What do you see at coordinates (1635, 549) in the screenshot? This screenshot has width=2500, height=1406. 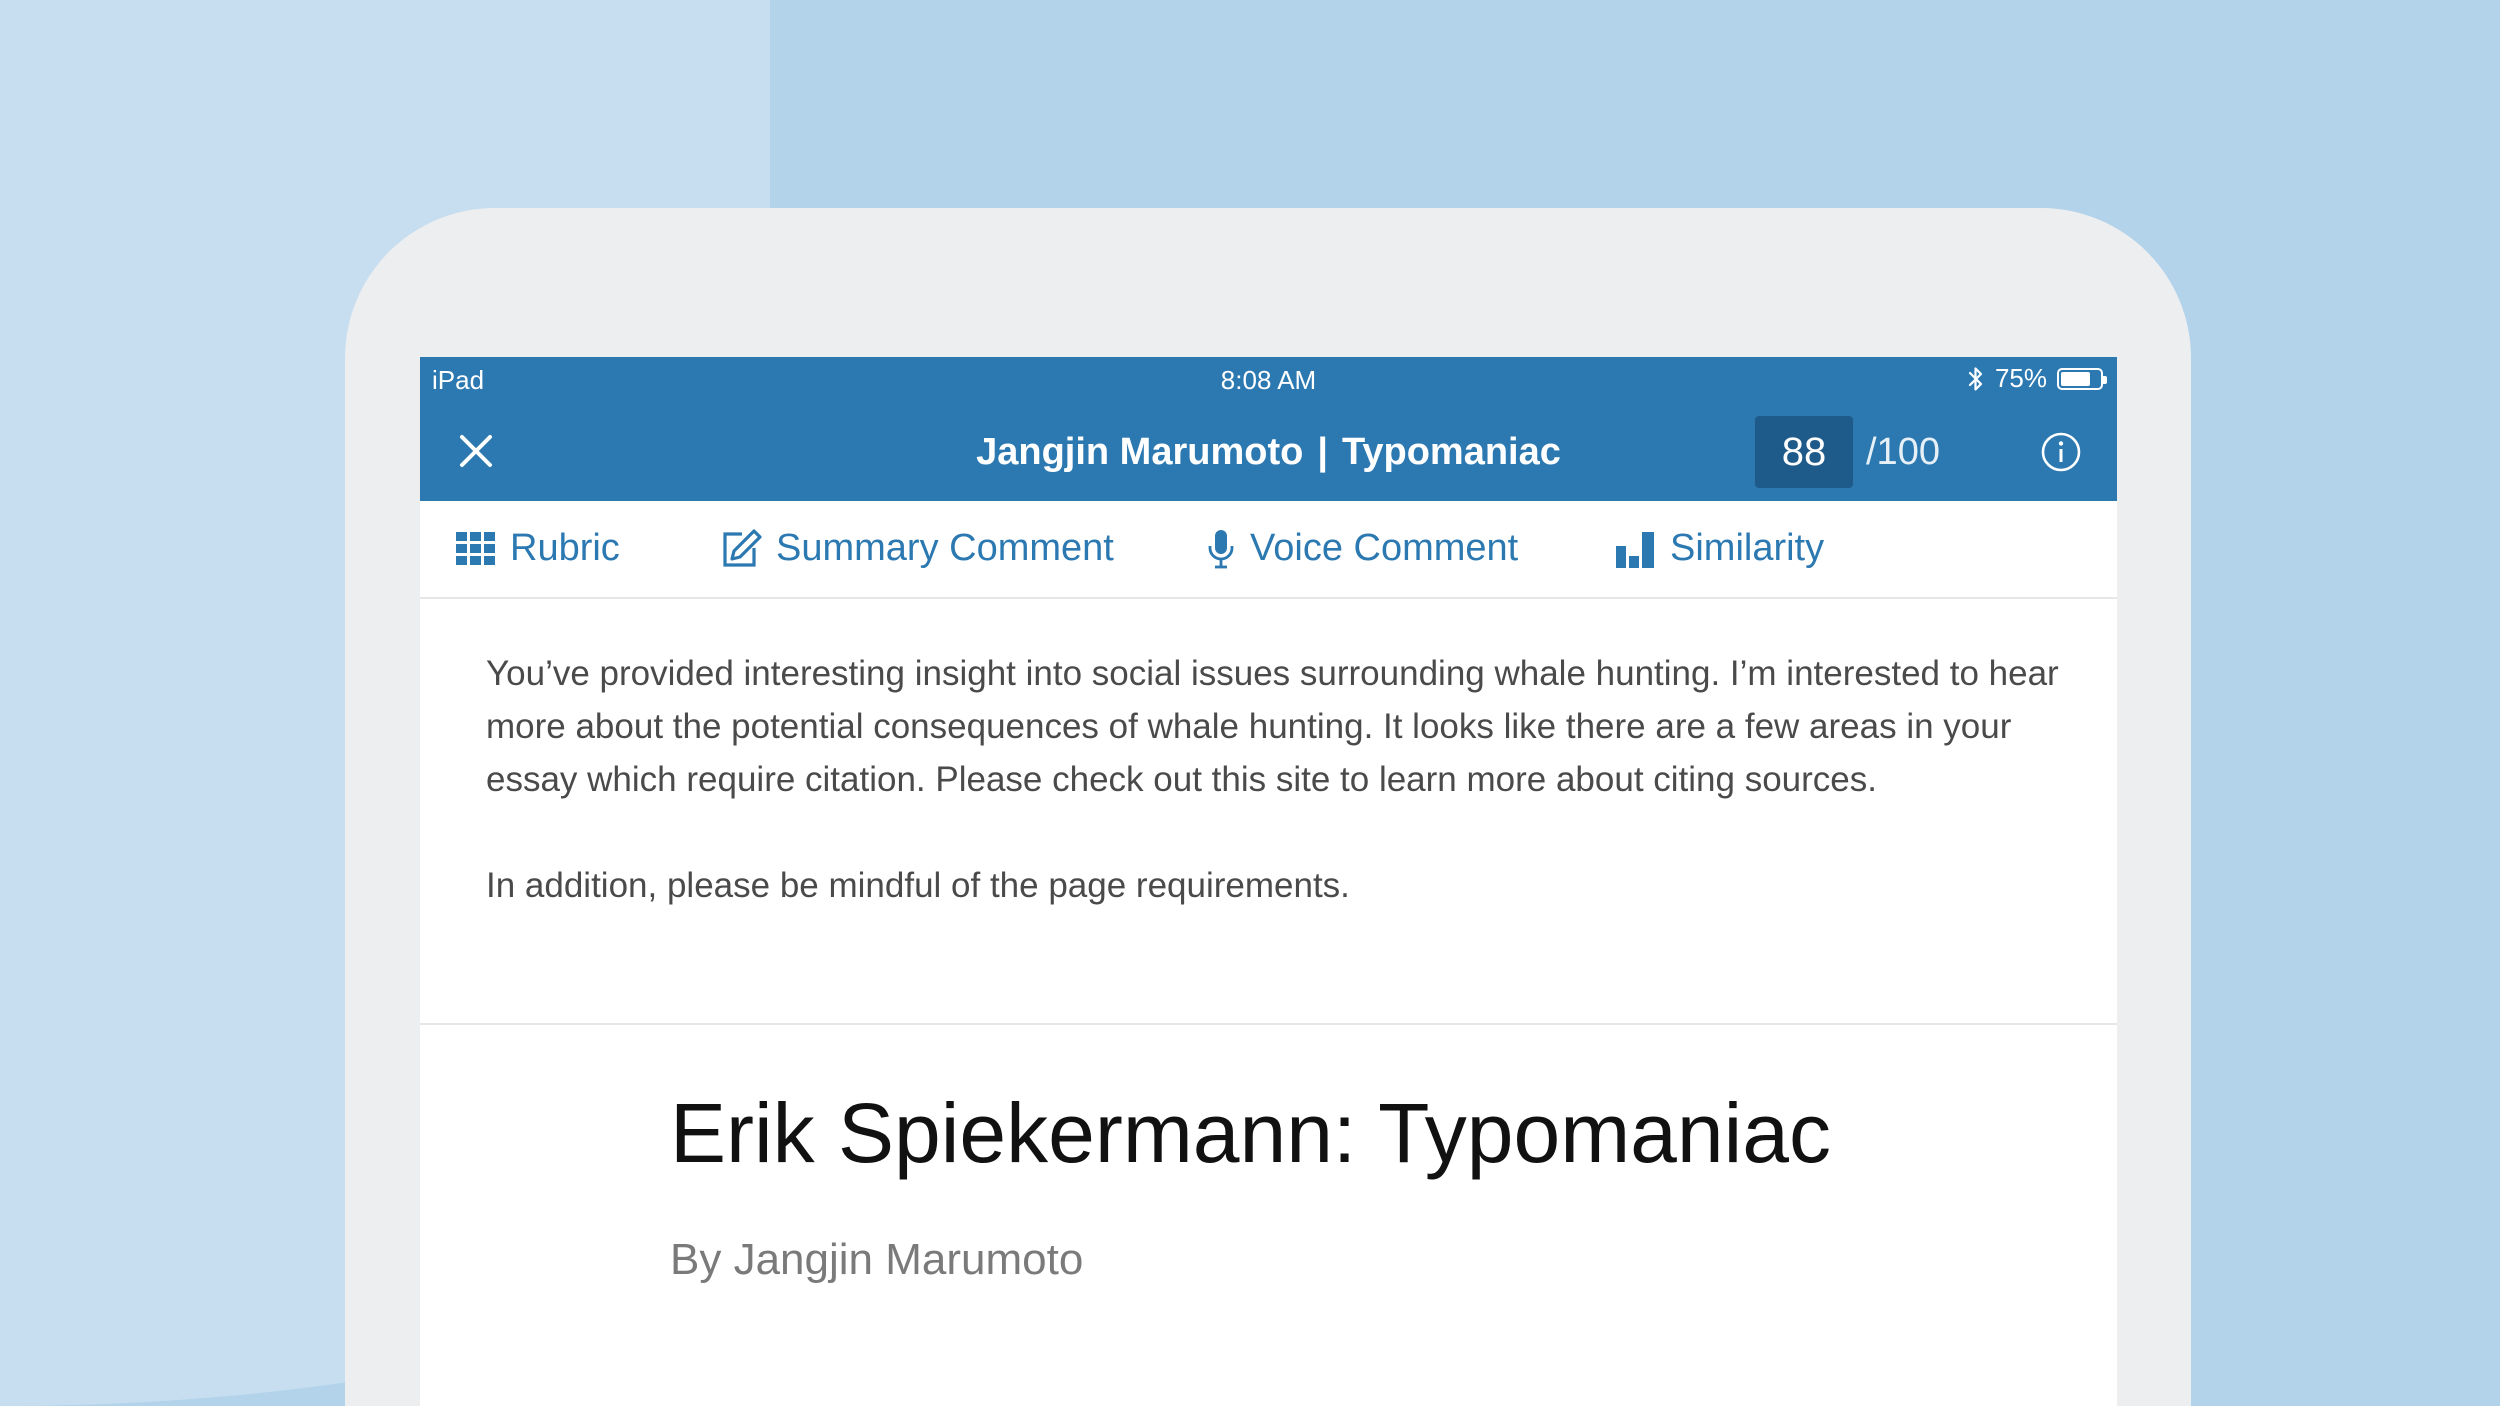 I see `bar-chart-icon` at bounding box center [1635, 549].